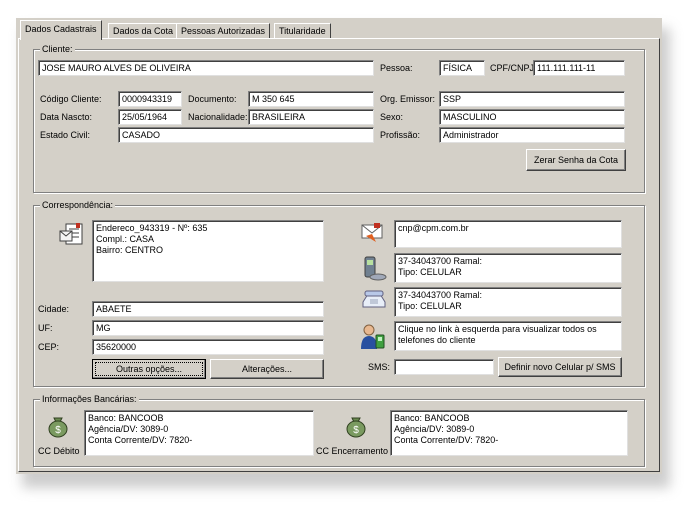 This screenshot has width=685, height=510. Describe the element at coordinates (125, 239) in the screenshot. I see `endereco-line-2: Compl.: CASA` at that location.